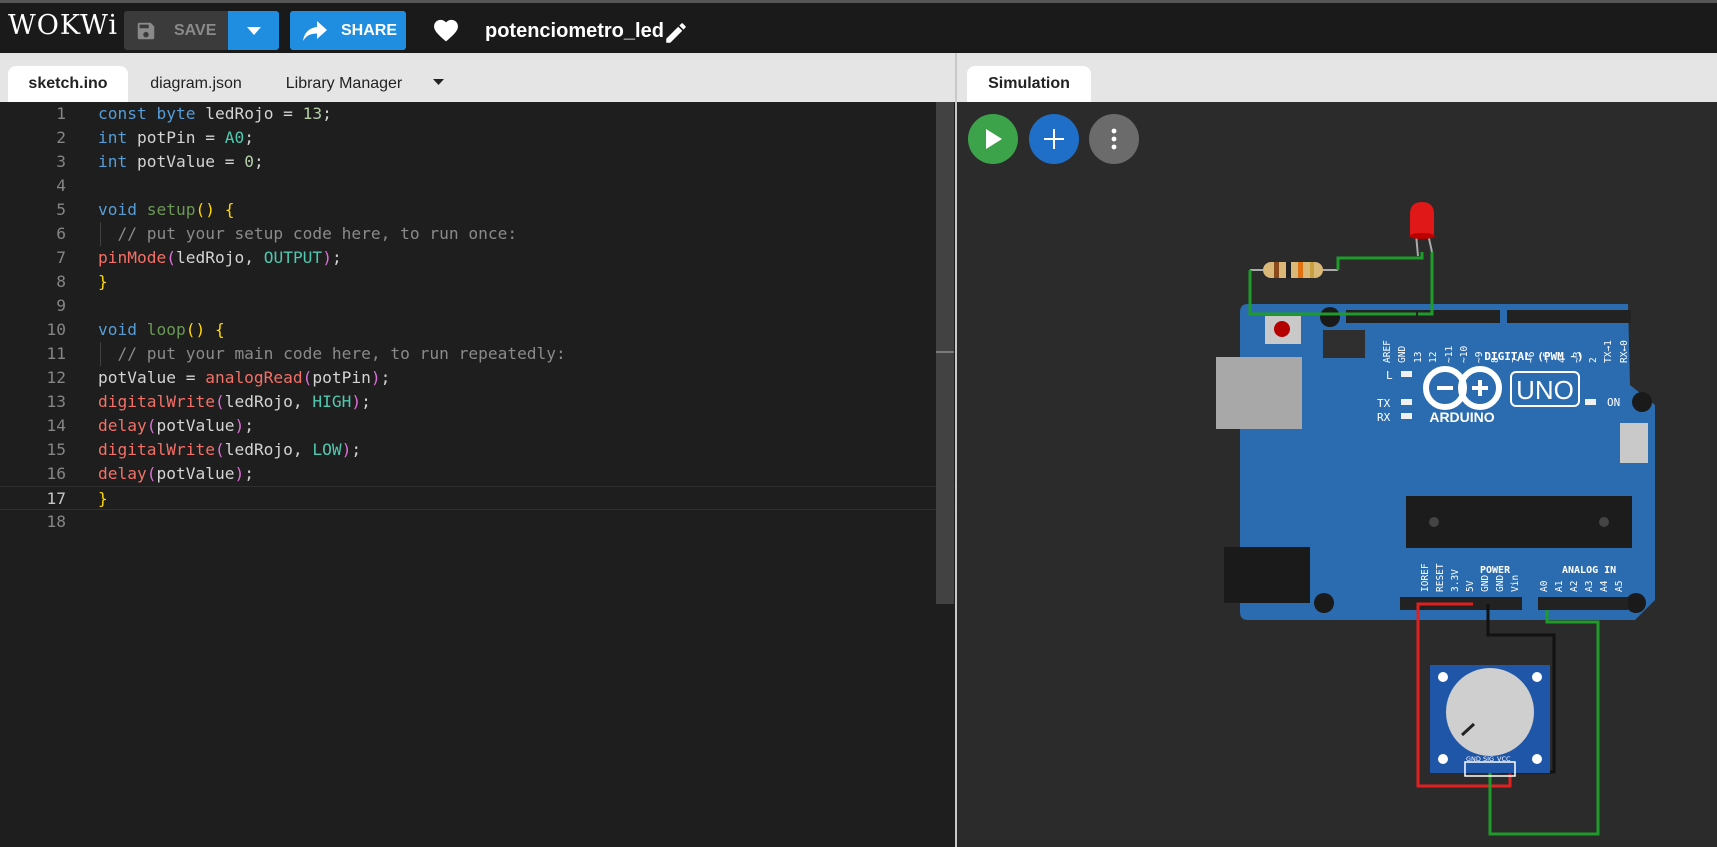 The image size is (1717, 847). What do you see at coordinates (1455, 580) in the screenshot?
I see `pin-label: 3.3V` at bounding box center [1455, 580].